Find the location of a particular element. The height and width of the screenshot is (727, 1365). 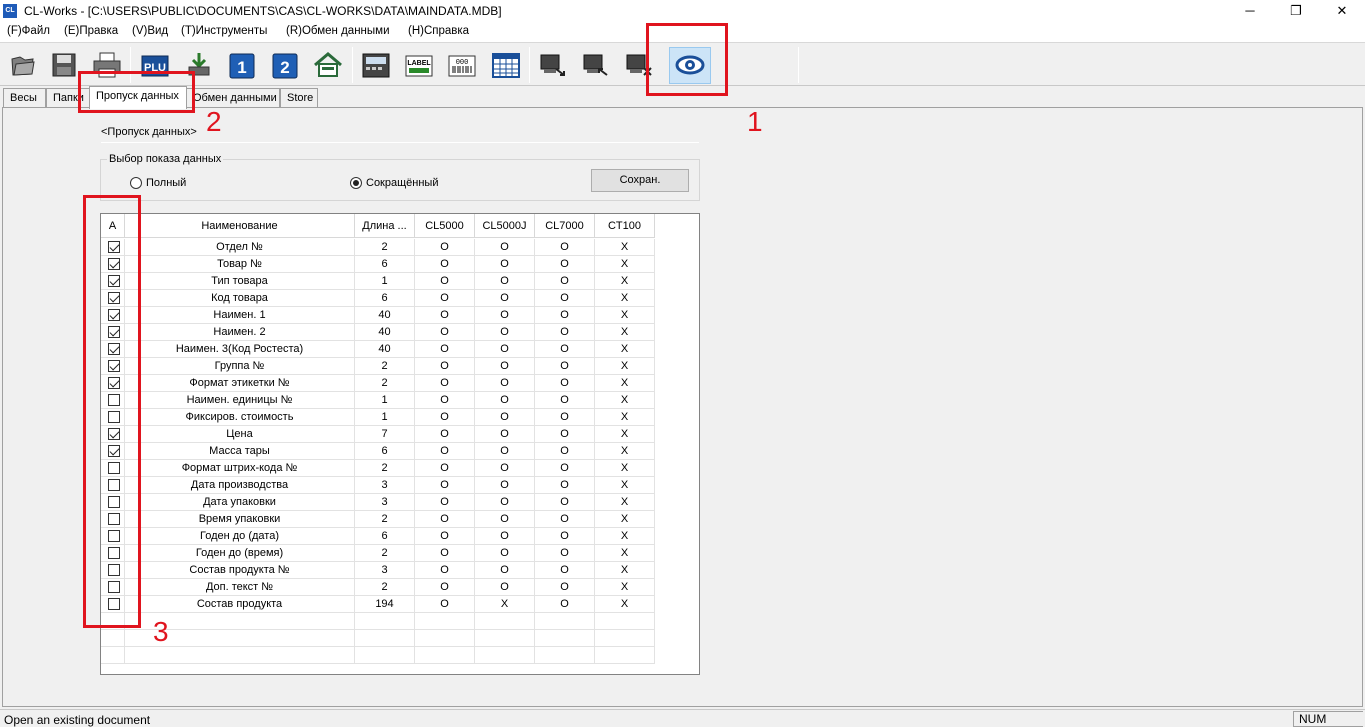

table-row: Дата производства 3 O O O X is located at coordinates (400, 485).